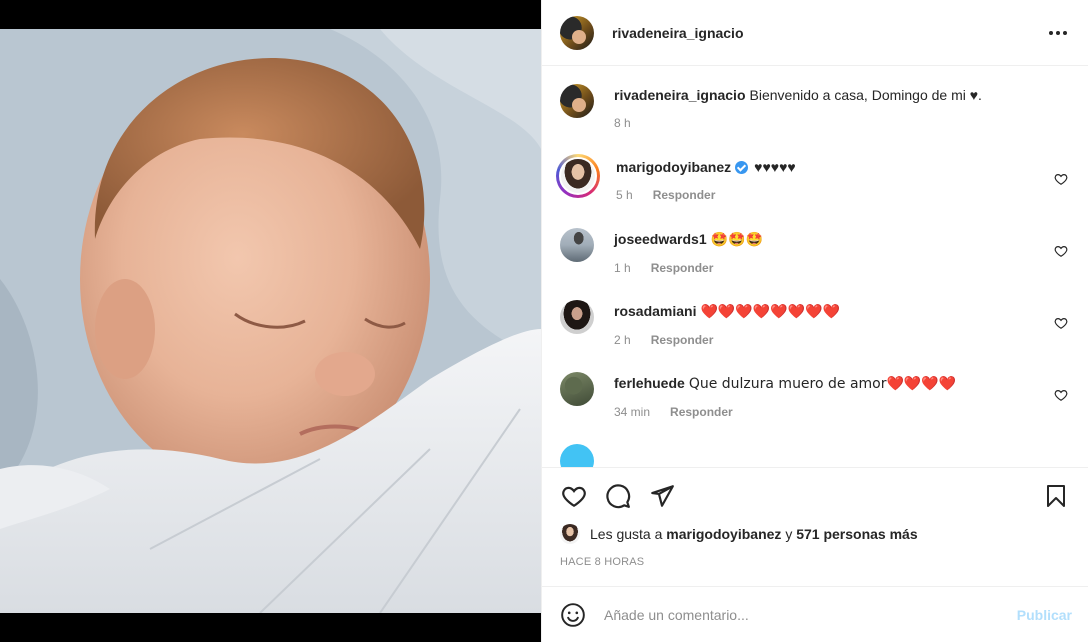 This screenshot has height=642, width=1088. What do you see at coordinates (843, 268) in the screenshot?
I see `comment-meta: 1 h Responder` at bounding box center [843, 268].